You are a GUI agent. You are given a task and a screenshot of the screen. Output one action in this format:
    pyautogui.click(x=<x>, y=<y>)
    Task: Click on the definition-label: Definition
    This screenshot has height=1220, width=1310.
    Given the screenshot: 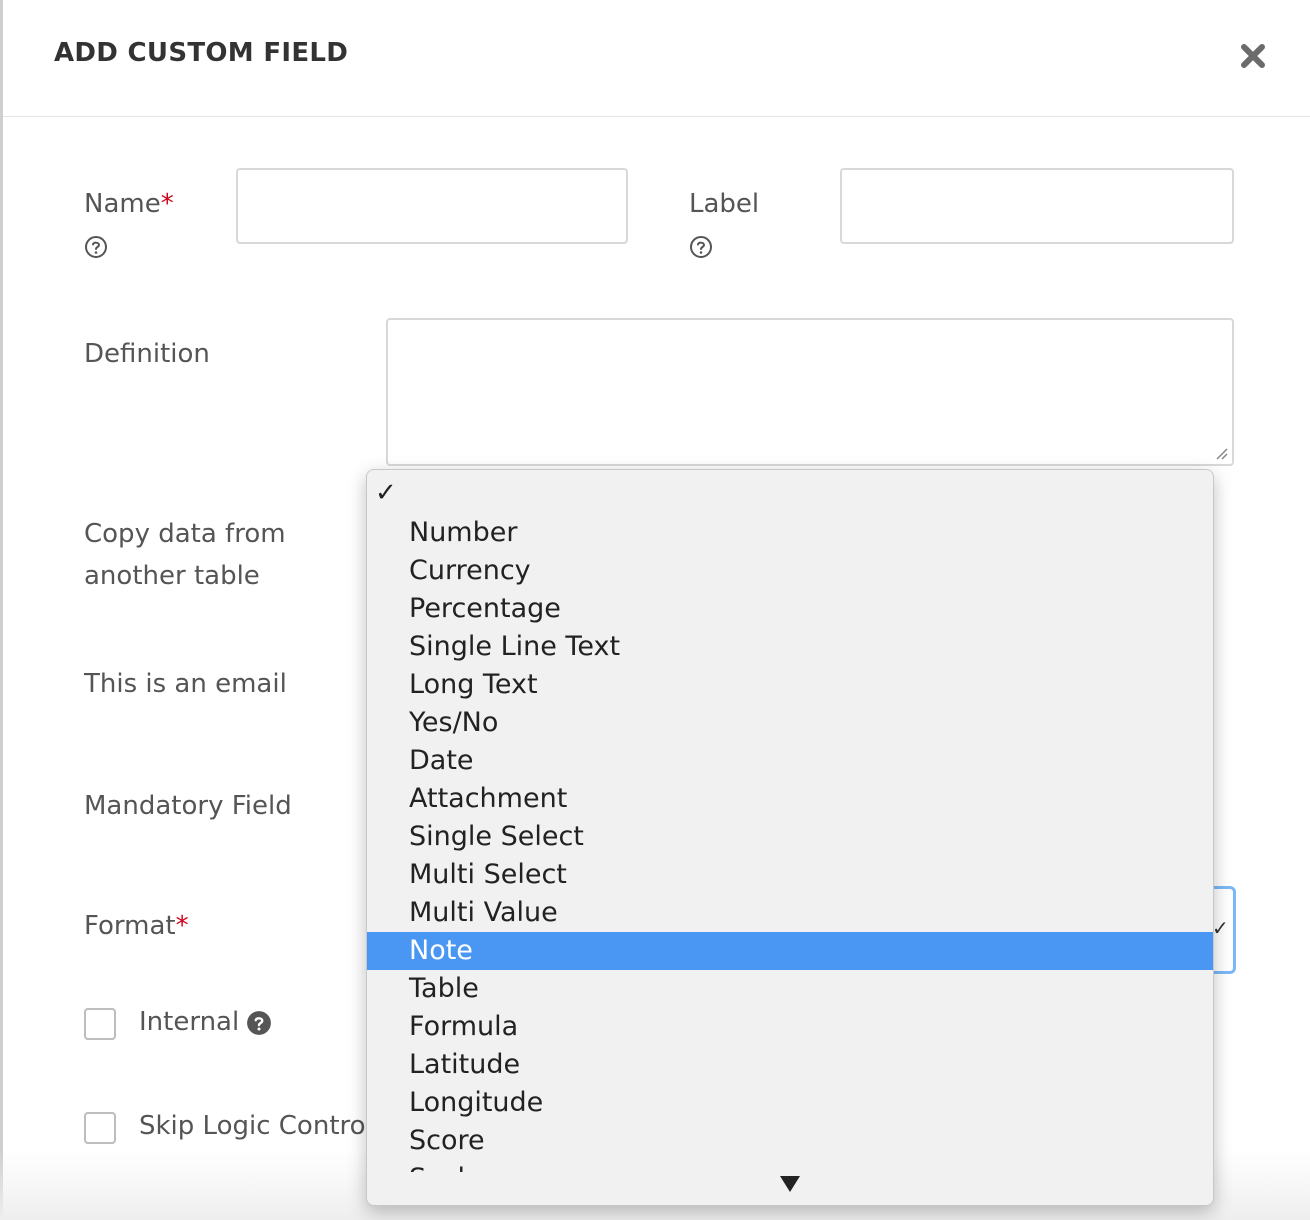 What is the action you would take?
    pyautogui.click(x=147, y=354)
    